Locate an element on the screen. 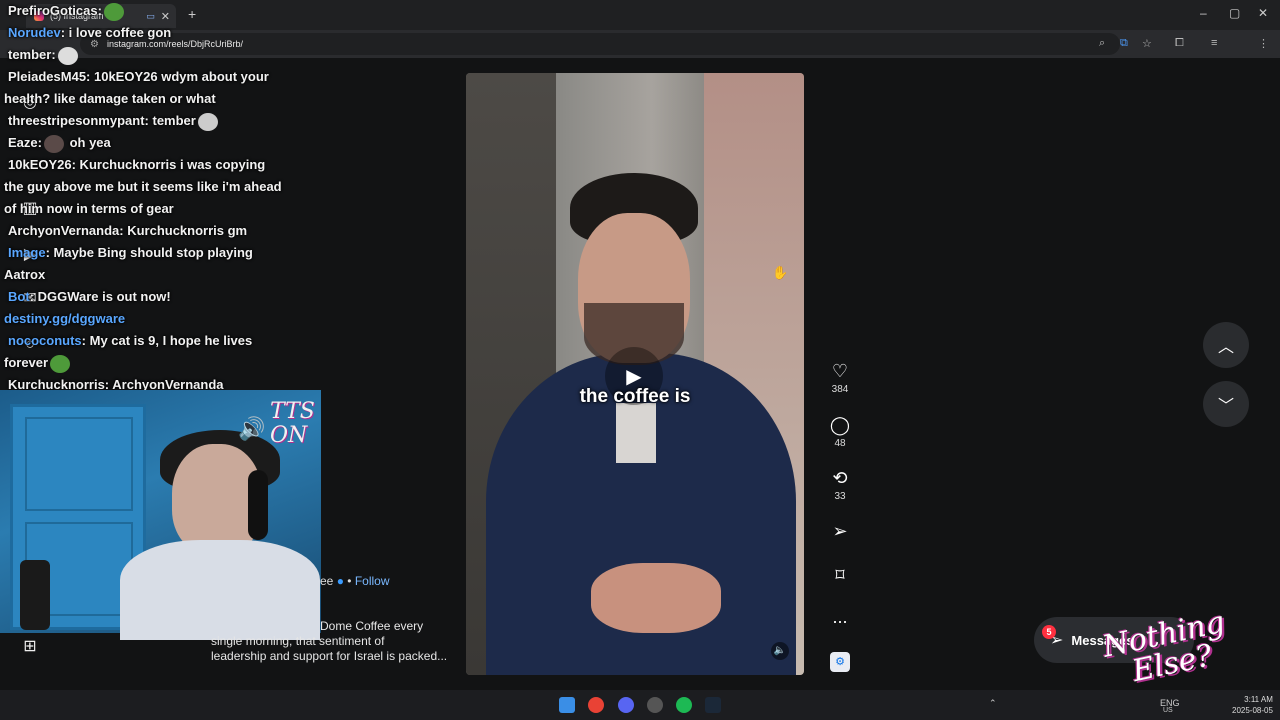  chat-message: PrefiroGoticas: is located at coordinates (149, 11).